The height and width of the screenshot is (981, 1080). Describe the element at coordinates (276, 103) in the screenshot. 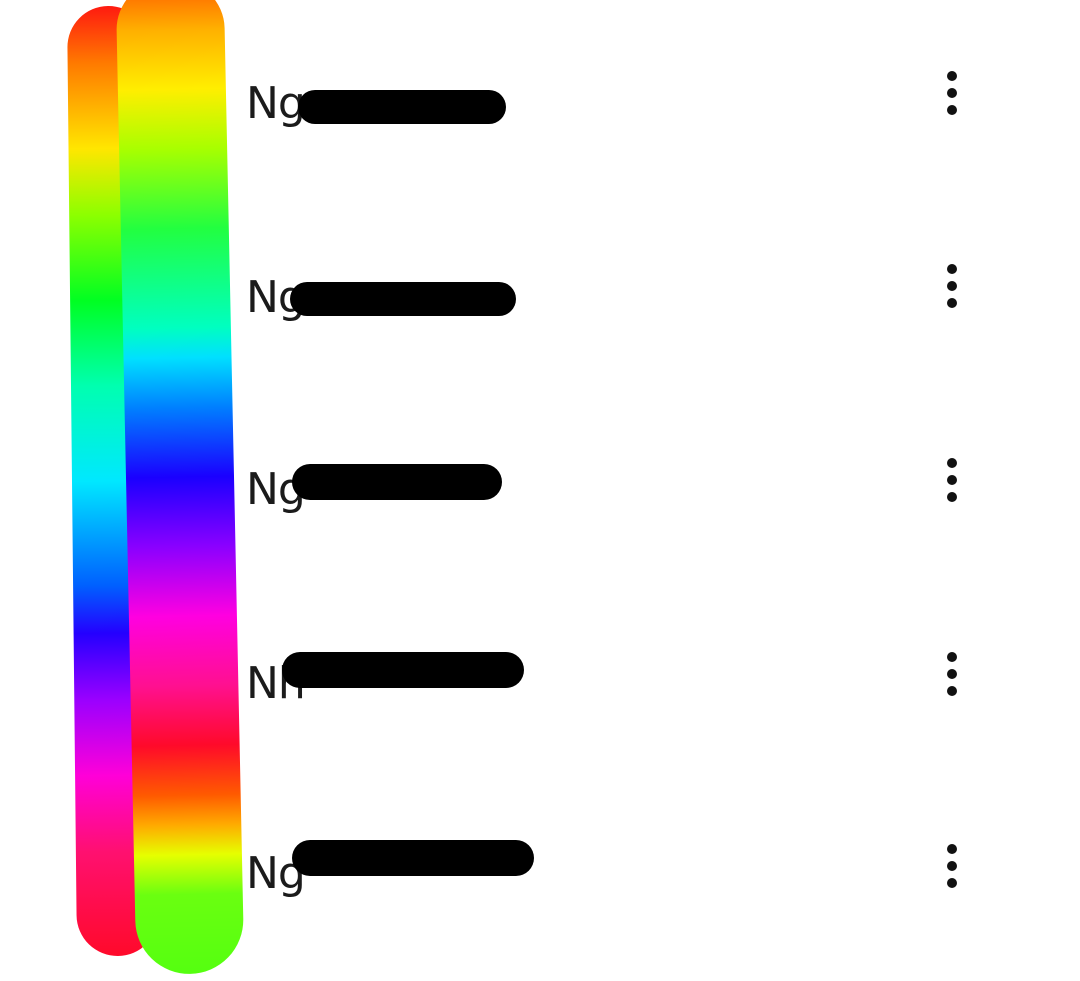

I see `contact-name: Ng` at that location.